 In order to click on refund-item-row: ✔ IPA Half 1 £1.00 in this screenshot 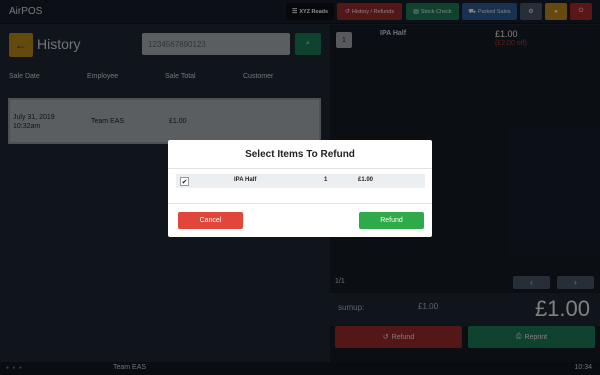, I will do `click(300, 181)`.